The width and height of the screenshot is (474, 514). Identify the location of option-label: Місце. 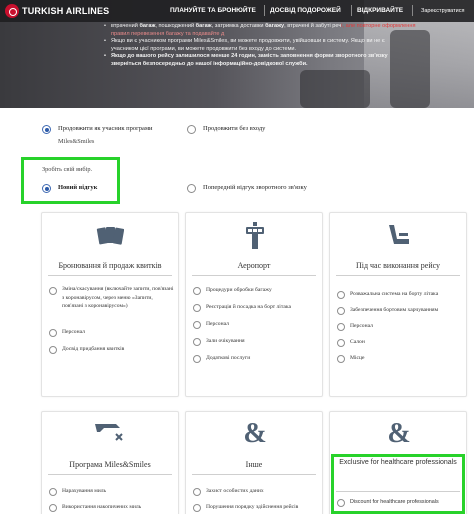
(406, 358).